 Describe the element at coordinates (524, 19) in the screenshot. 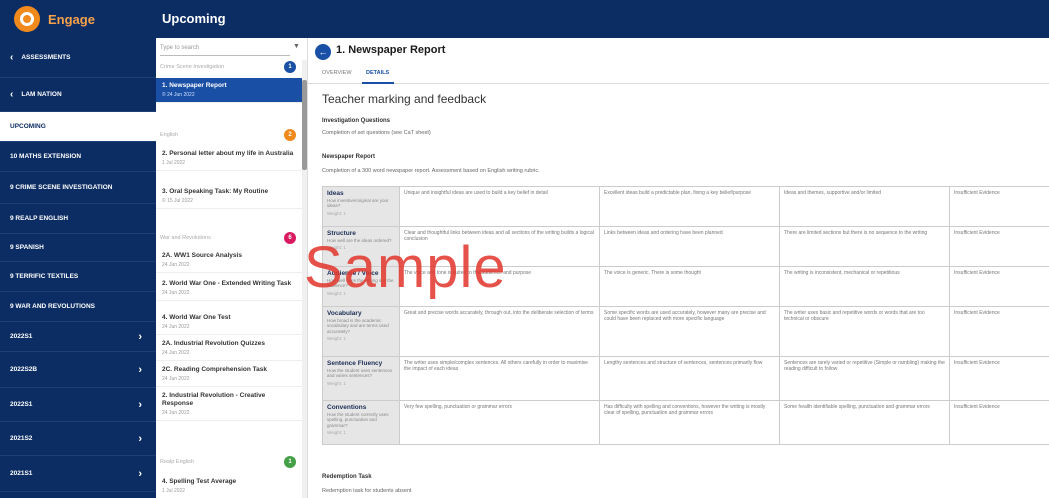

I see `top-bar: Engage Upcoming` at that location.